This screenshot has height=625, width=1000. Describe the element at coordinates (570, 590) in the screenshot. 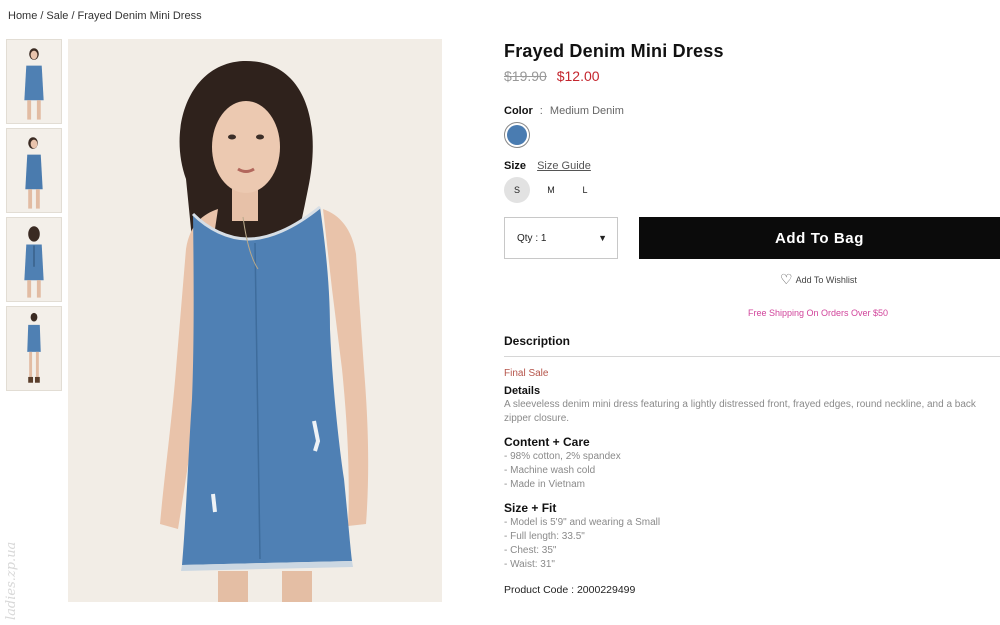

I see `product-code: Product Code : 2000229499` at that location.